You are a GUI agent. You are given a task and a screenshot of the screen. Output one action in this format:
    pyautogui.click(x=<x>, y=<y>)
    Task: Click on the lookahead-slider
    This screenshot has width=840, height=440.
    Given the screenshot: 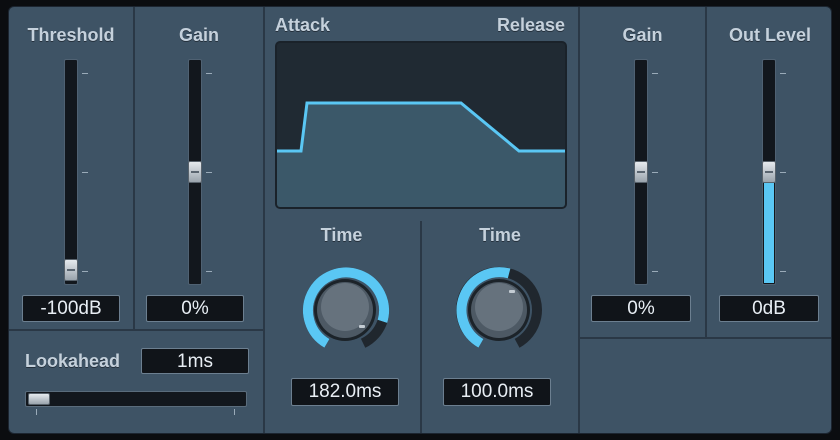 What is the action you would take?
    pyautogui.click(x=136, y=399)
    